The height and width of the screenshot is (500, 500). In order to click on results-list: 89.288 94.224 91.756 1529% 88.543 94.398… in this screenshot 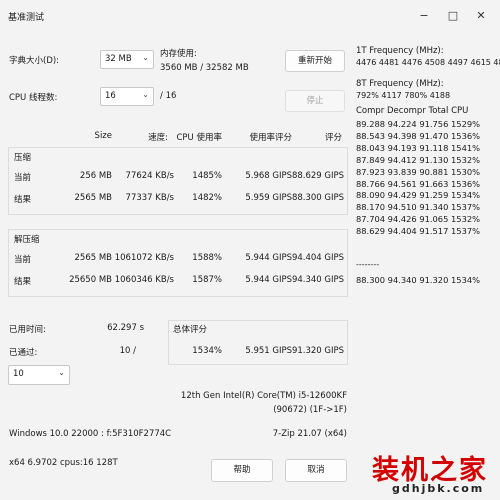, I will do `click(418, 178)`.